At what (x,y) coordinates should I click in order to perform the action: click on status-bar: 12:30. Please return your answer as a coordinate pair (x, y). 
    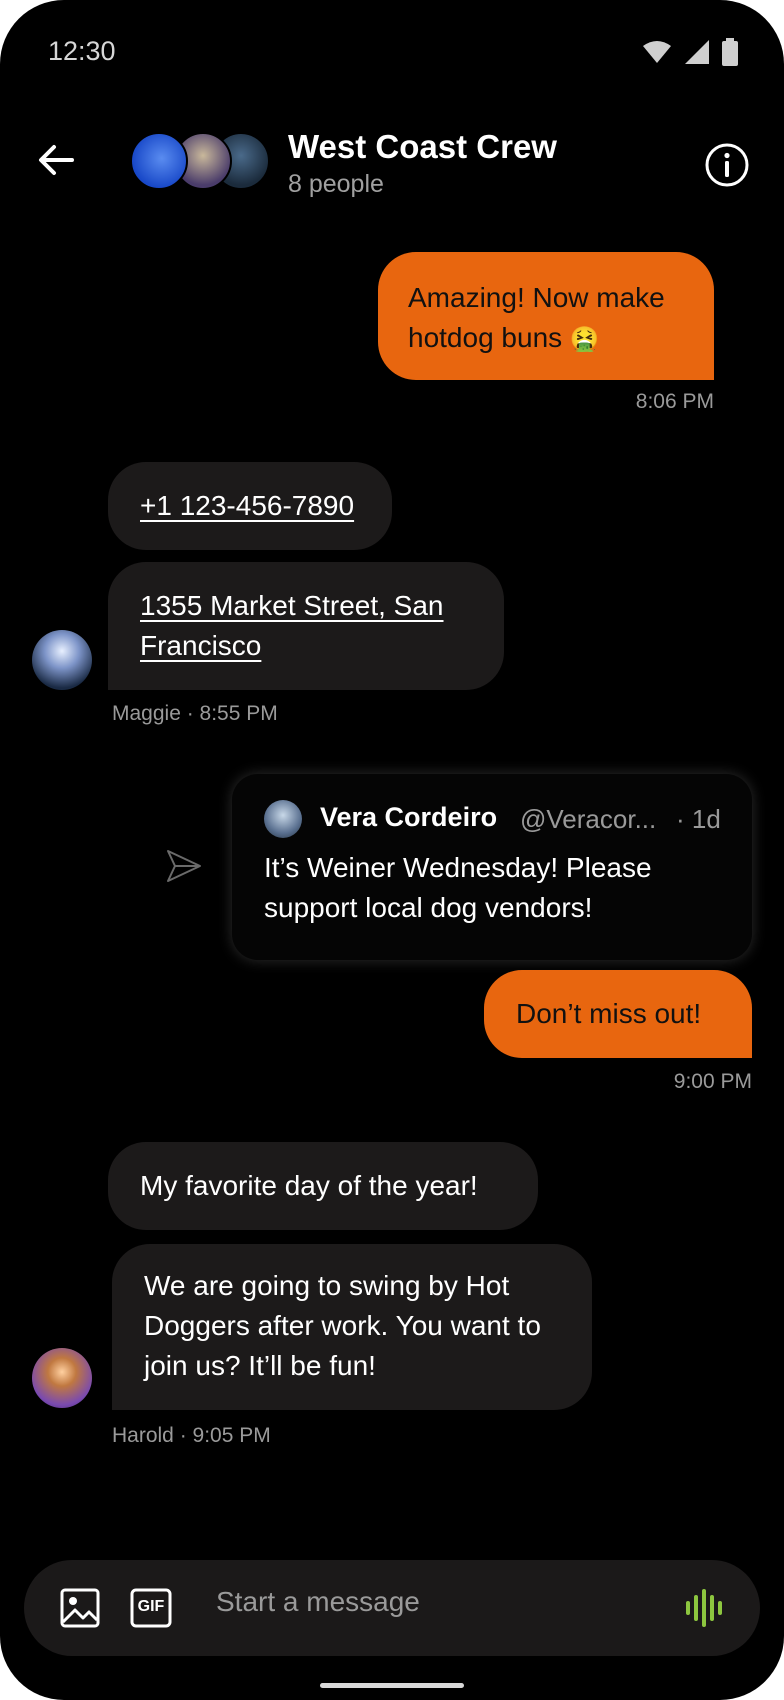
    Looking at the image, I should click on (392, 50).